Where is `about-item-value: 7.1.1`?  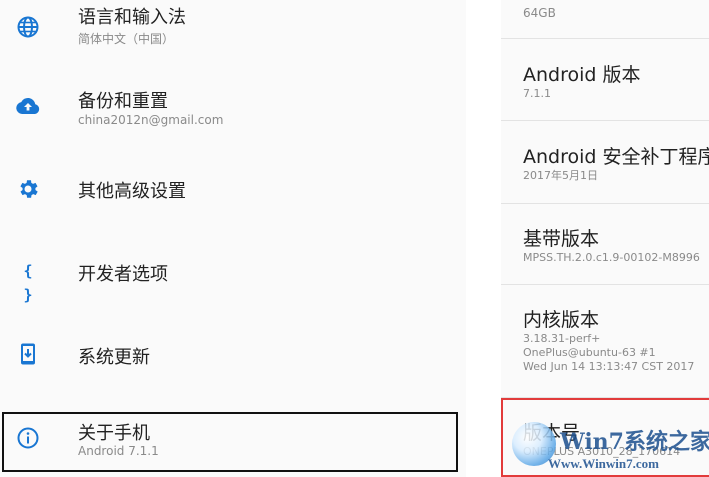 about-item-value: 7.1.1 is located at coordinates (537, 93).